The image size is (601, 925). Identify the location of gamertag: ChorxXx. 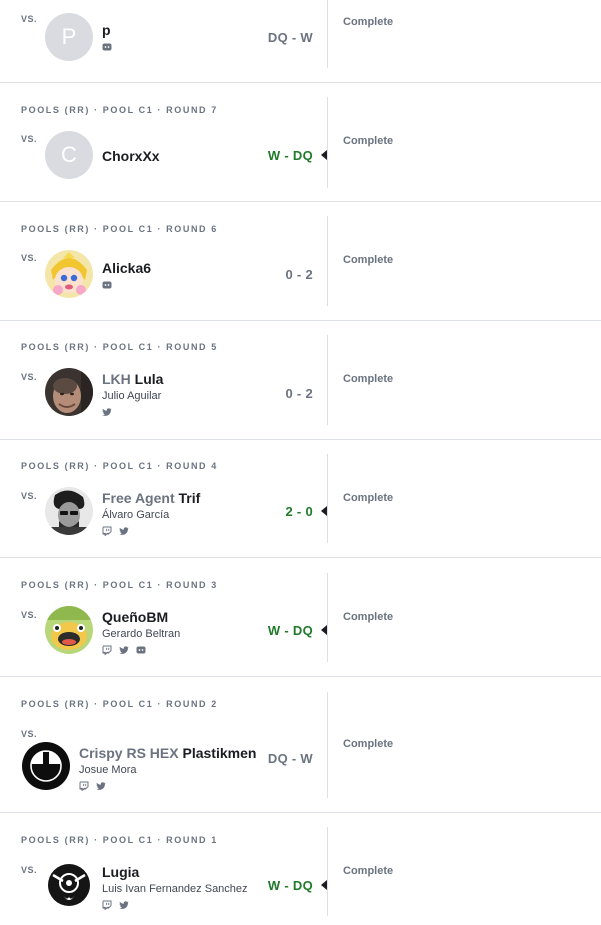
(131, 156).